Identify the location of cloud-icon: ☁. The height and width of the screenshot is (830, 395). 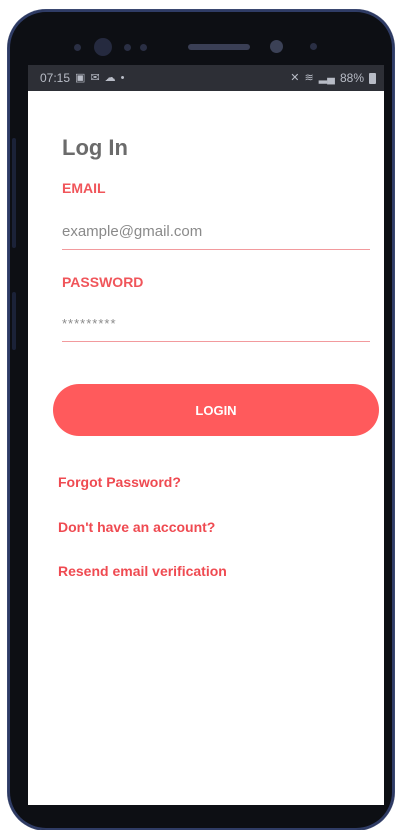
(110, 77).